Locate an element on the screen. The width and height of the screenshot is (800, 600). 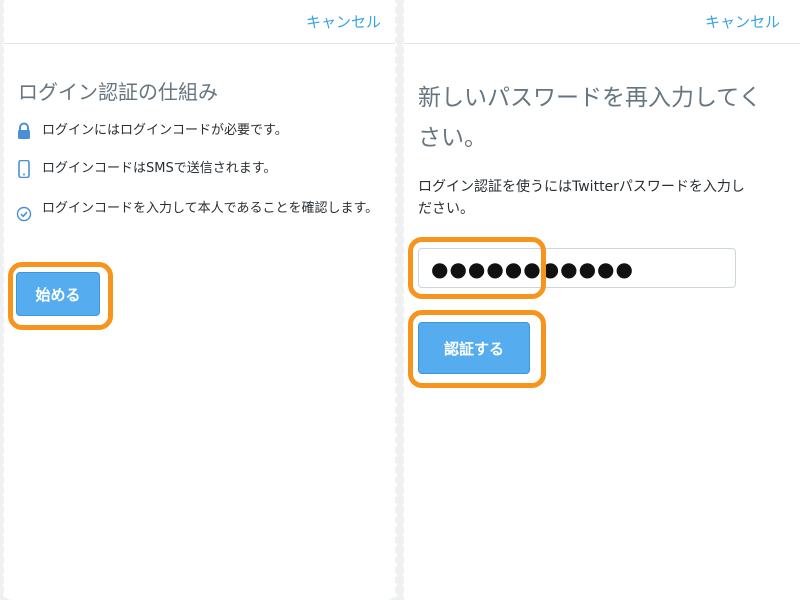
check-circle-icon is located at coordinates (24, 215).